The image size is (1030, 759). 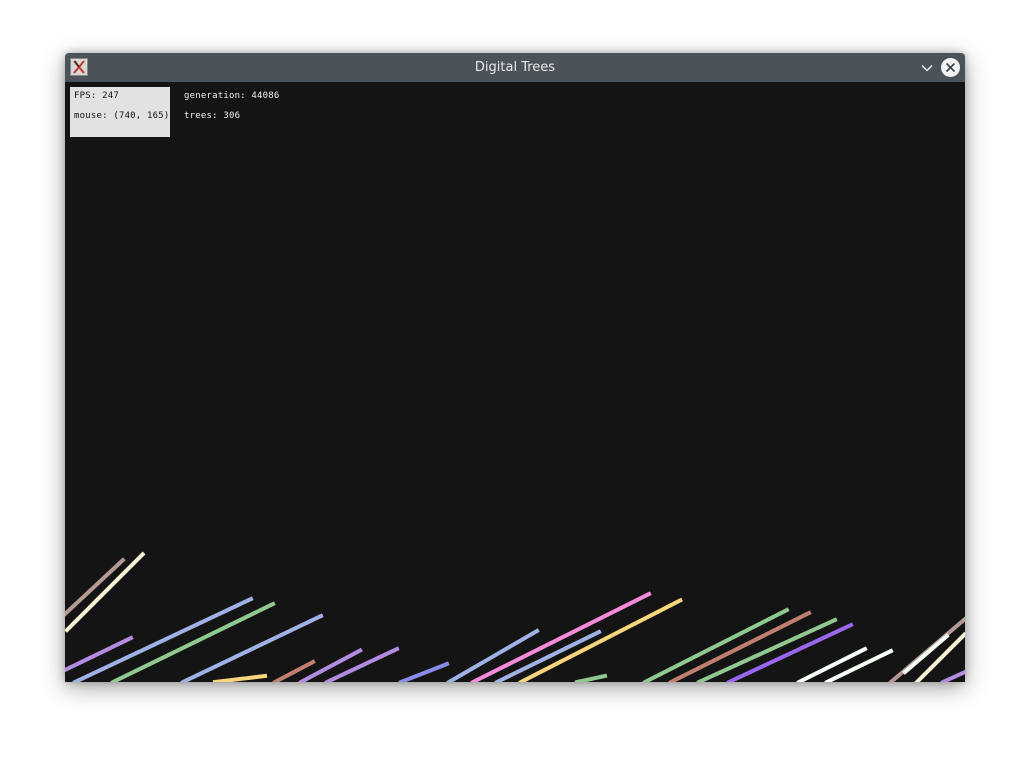 I want to click on minimize-button, so click(x=926, y=67).